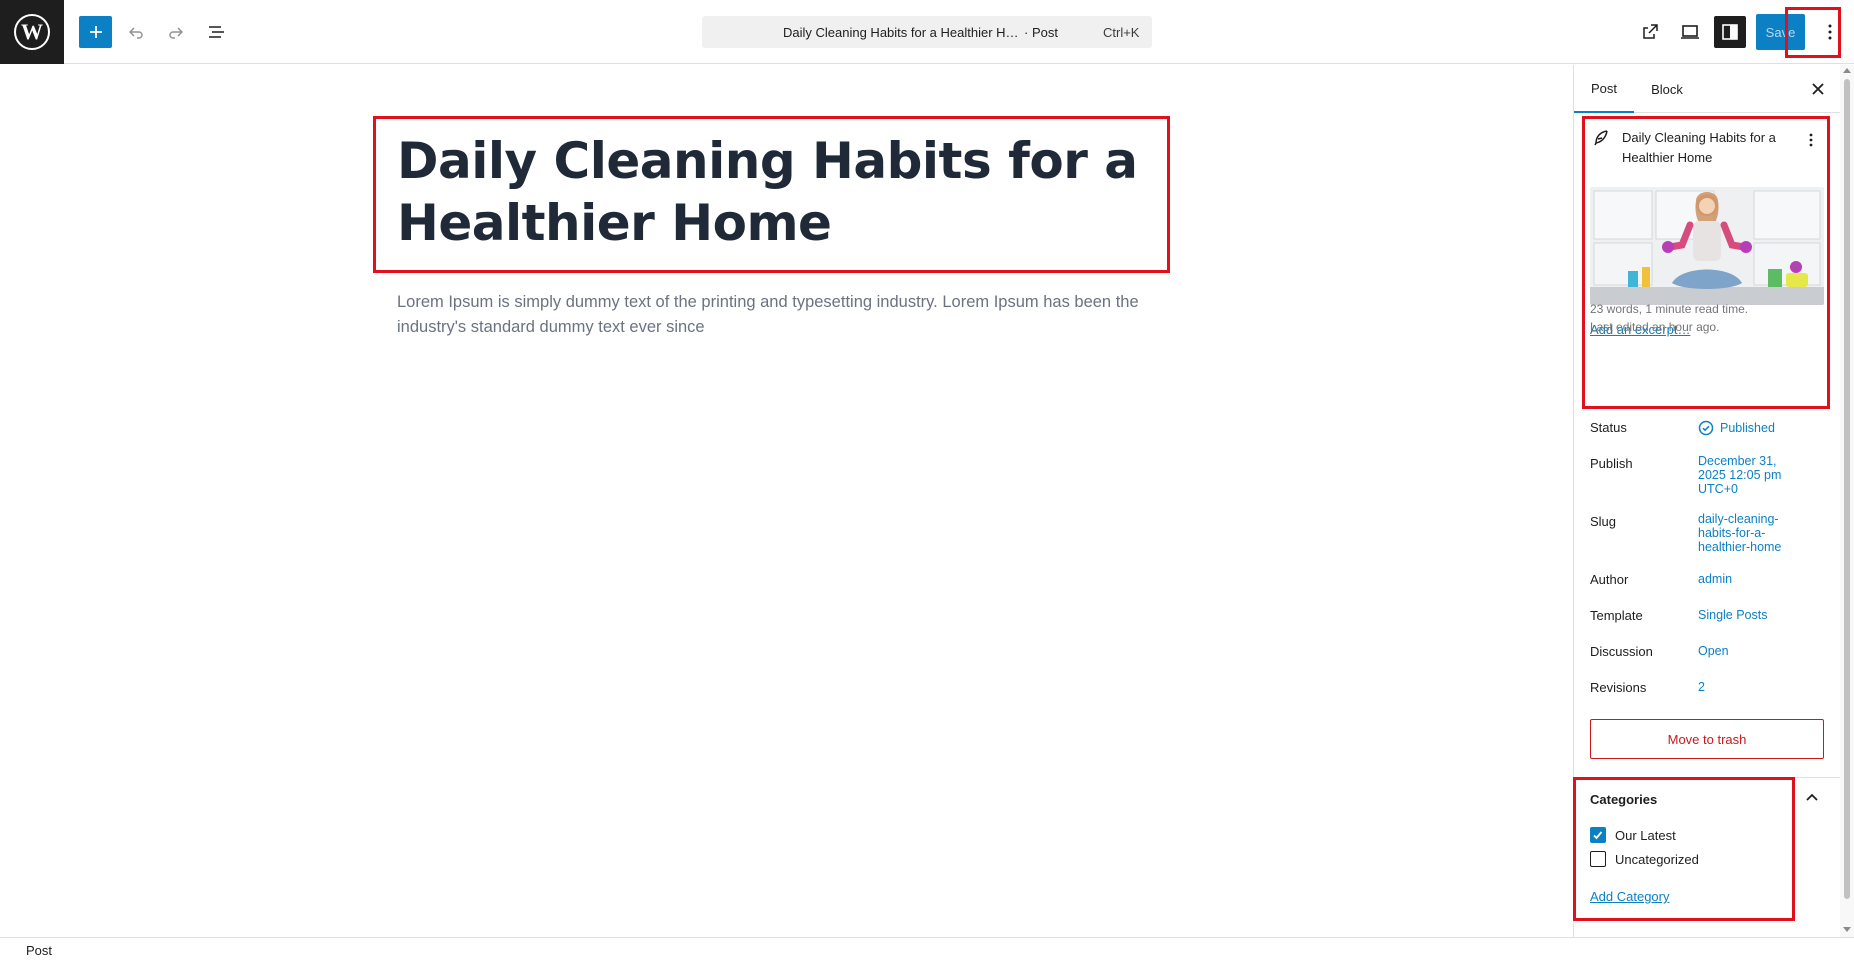 The width and height of the screenshot is (1854, 961). I want to click on author-label: Author, so click(1609, 579).